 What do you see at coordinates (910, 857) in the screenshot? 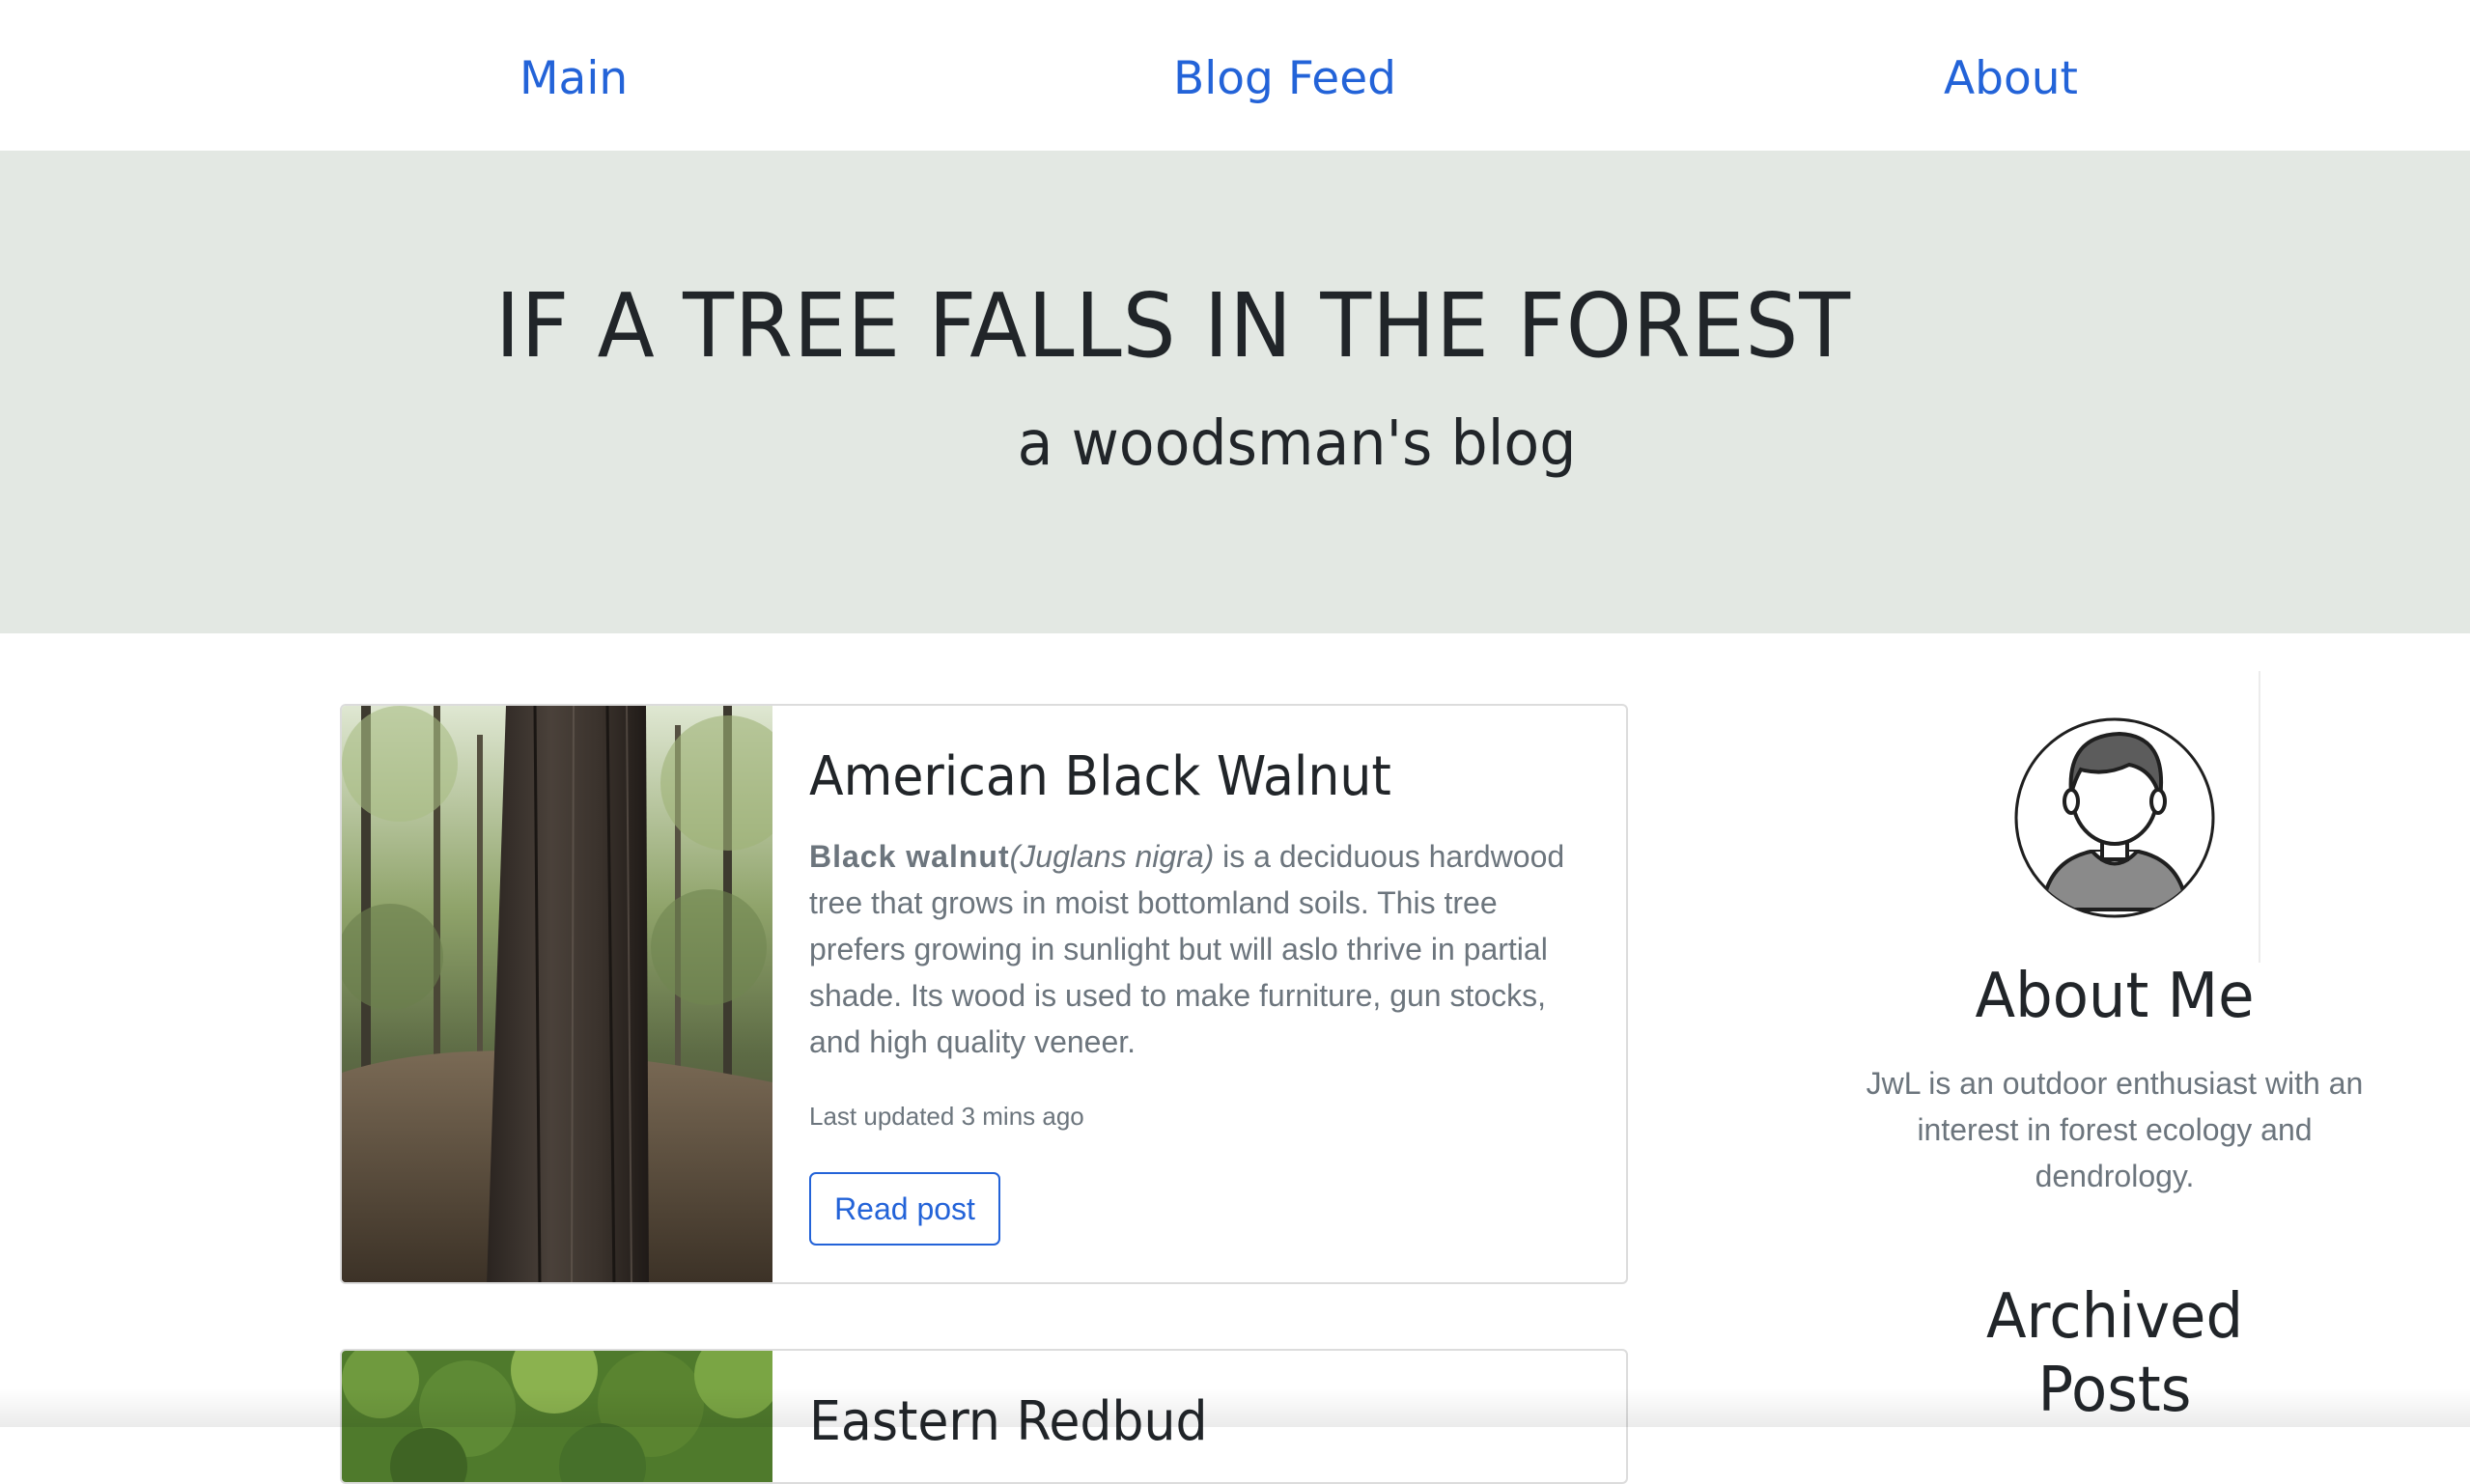
I see `post-common-name: Black walnut` at bounding box center [910, 857].